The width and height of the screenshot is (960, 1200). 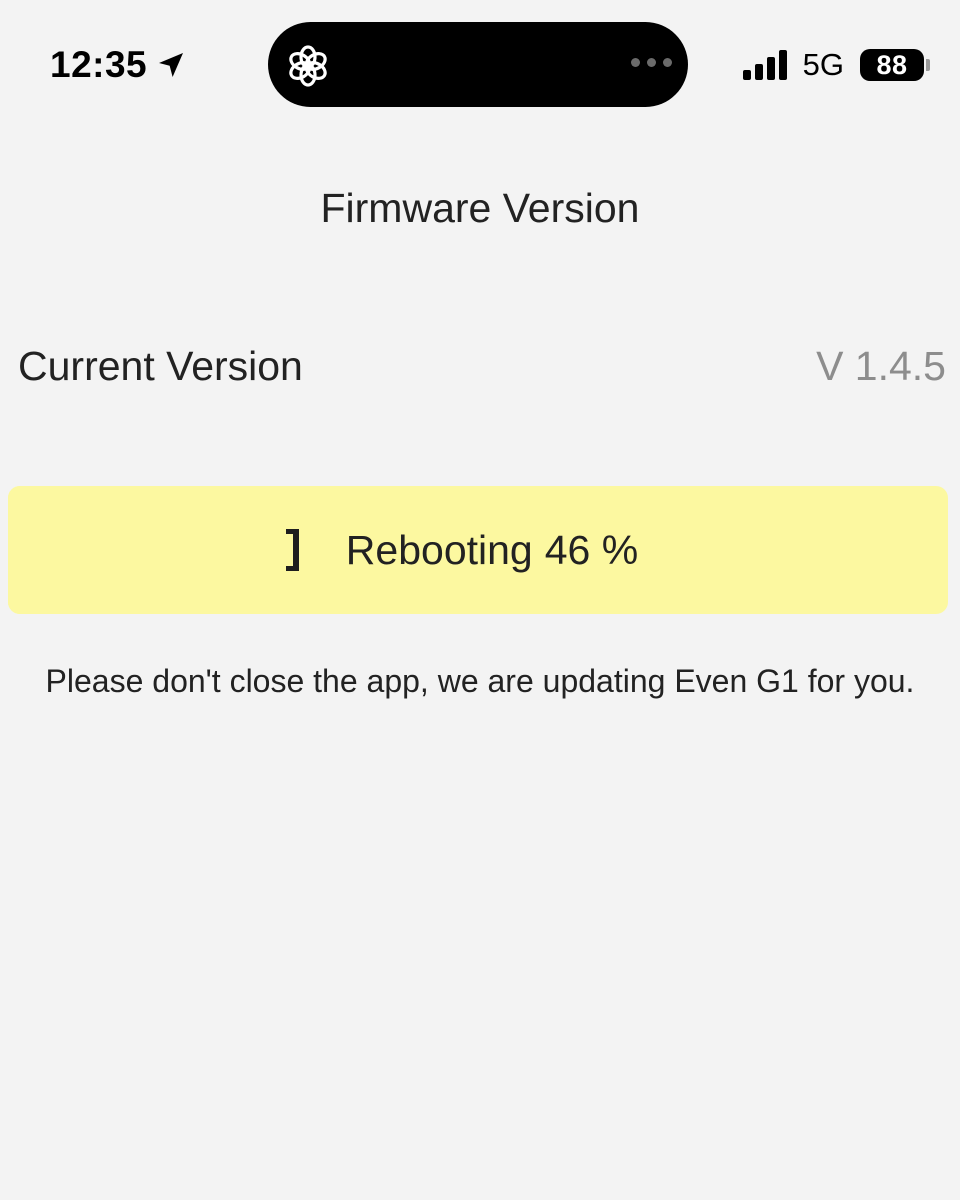 What do you see at coordinates (823, 64) in the screenshot?
I see `network-type: 5G` at bounding box center [823, 64].